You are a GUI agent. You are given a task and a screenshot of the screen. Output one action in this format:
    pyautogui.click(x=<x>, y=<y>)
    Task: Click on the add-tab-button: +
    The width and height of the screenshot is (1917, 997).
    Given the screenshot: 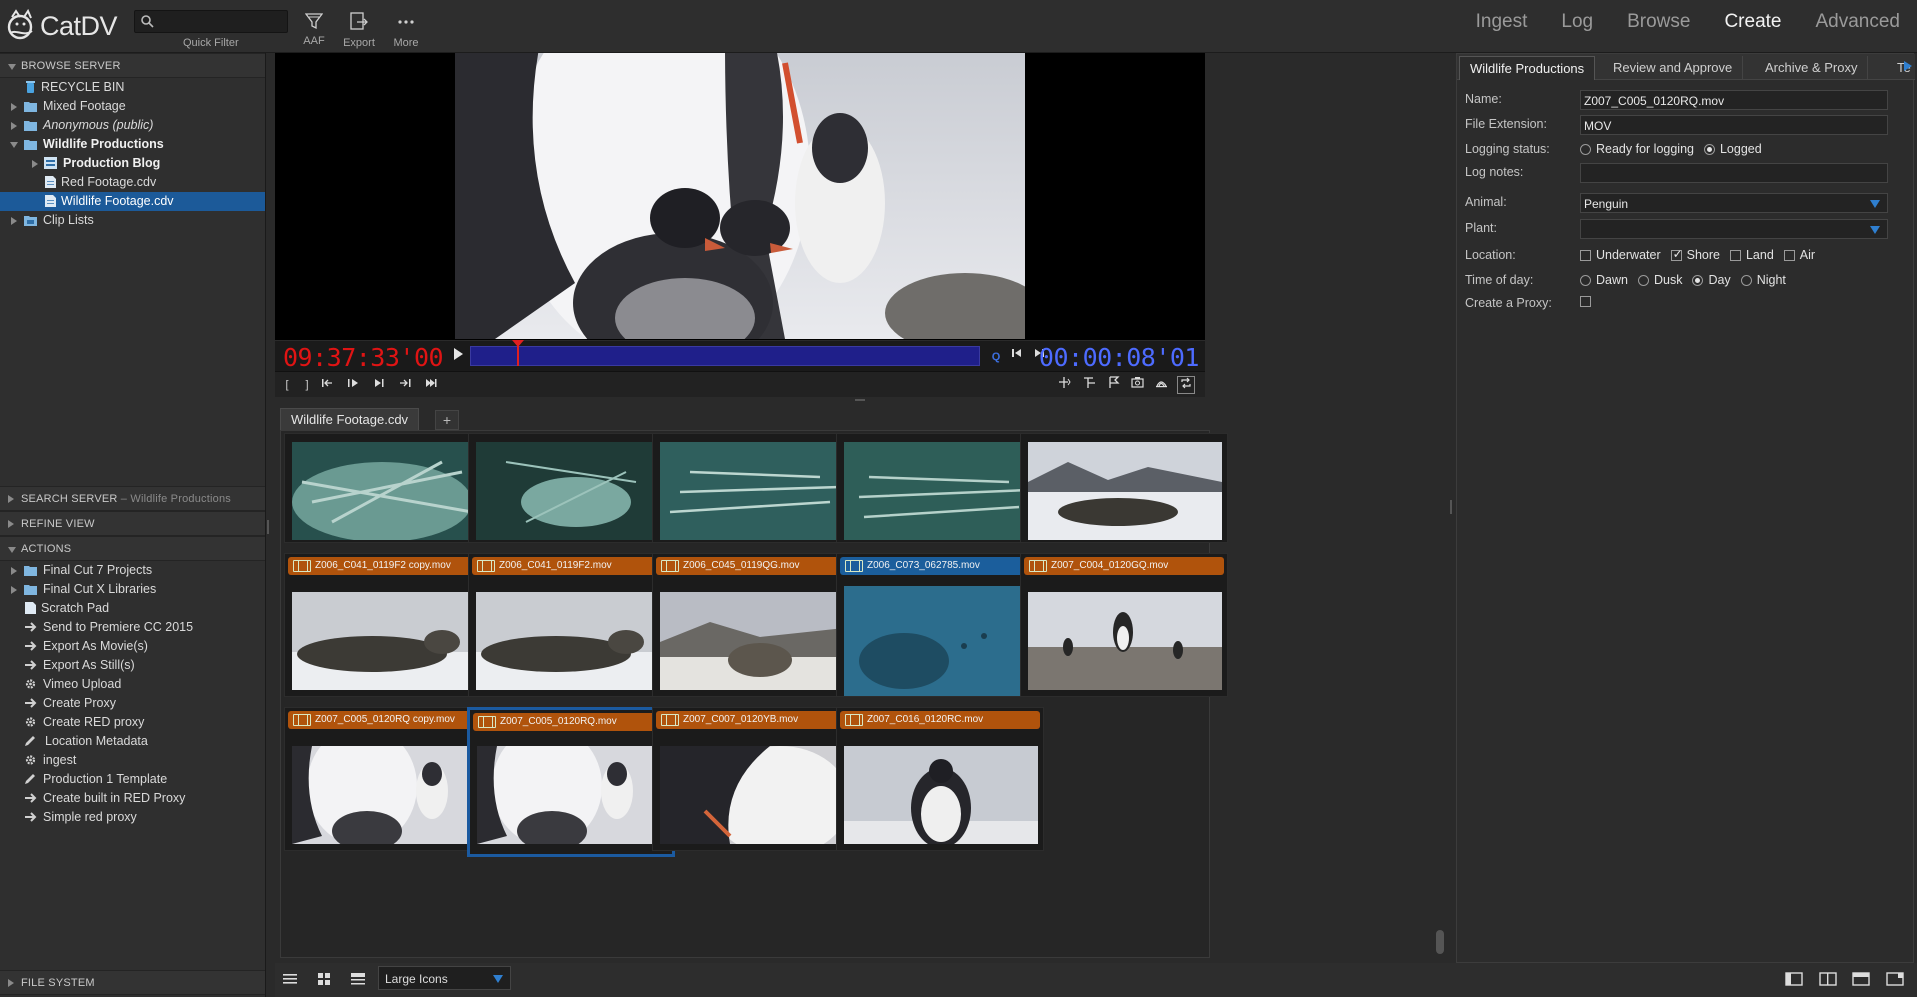 What is the action you would take?
    pyautogui.click(x=447, y=420)
    